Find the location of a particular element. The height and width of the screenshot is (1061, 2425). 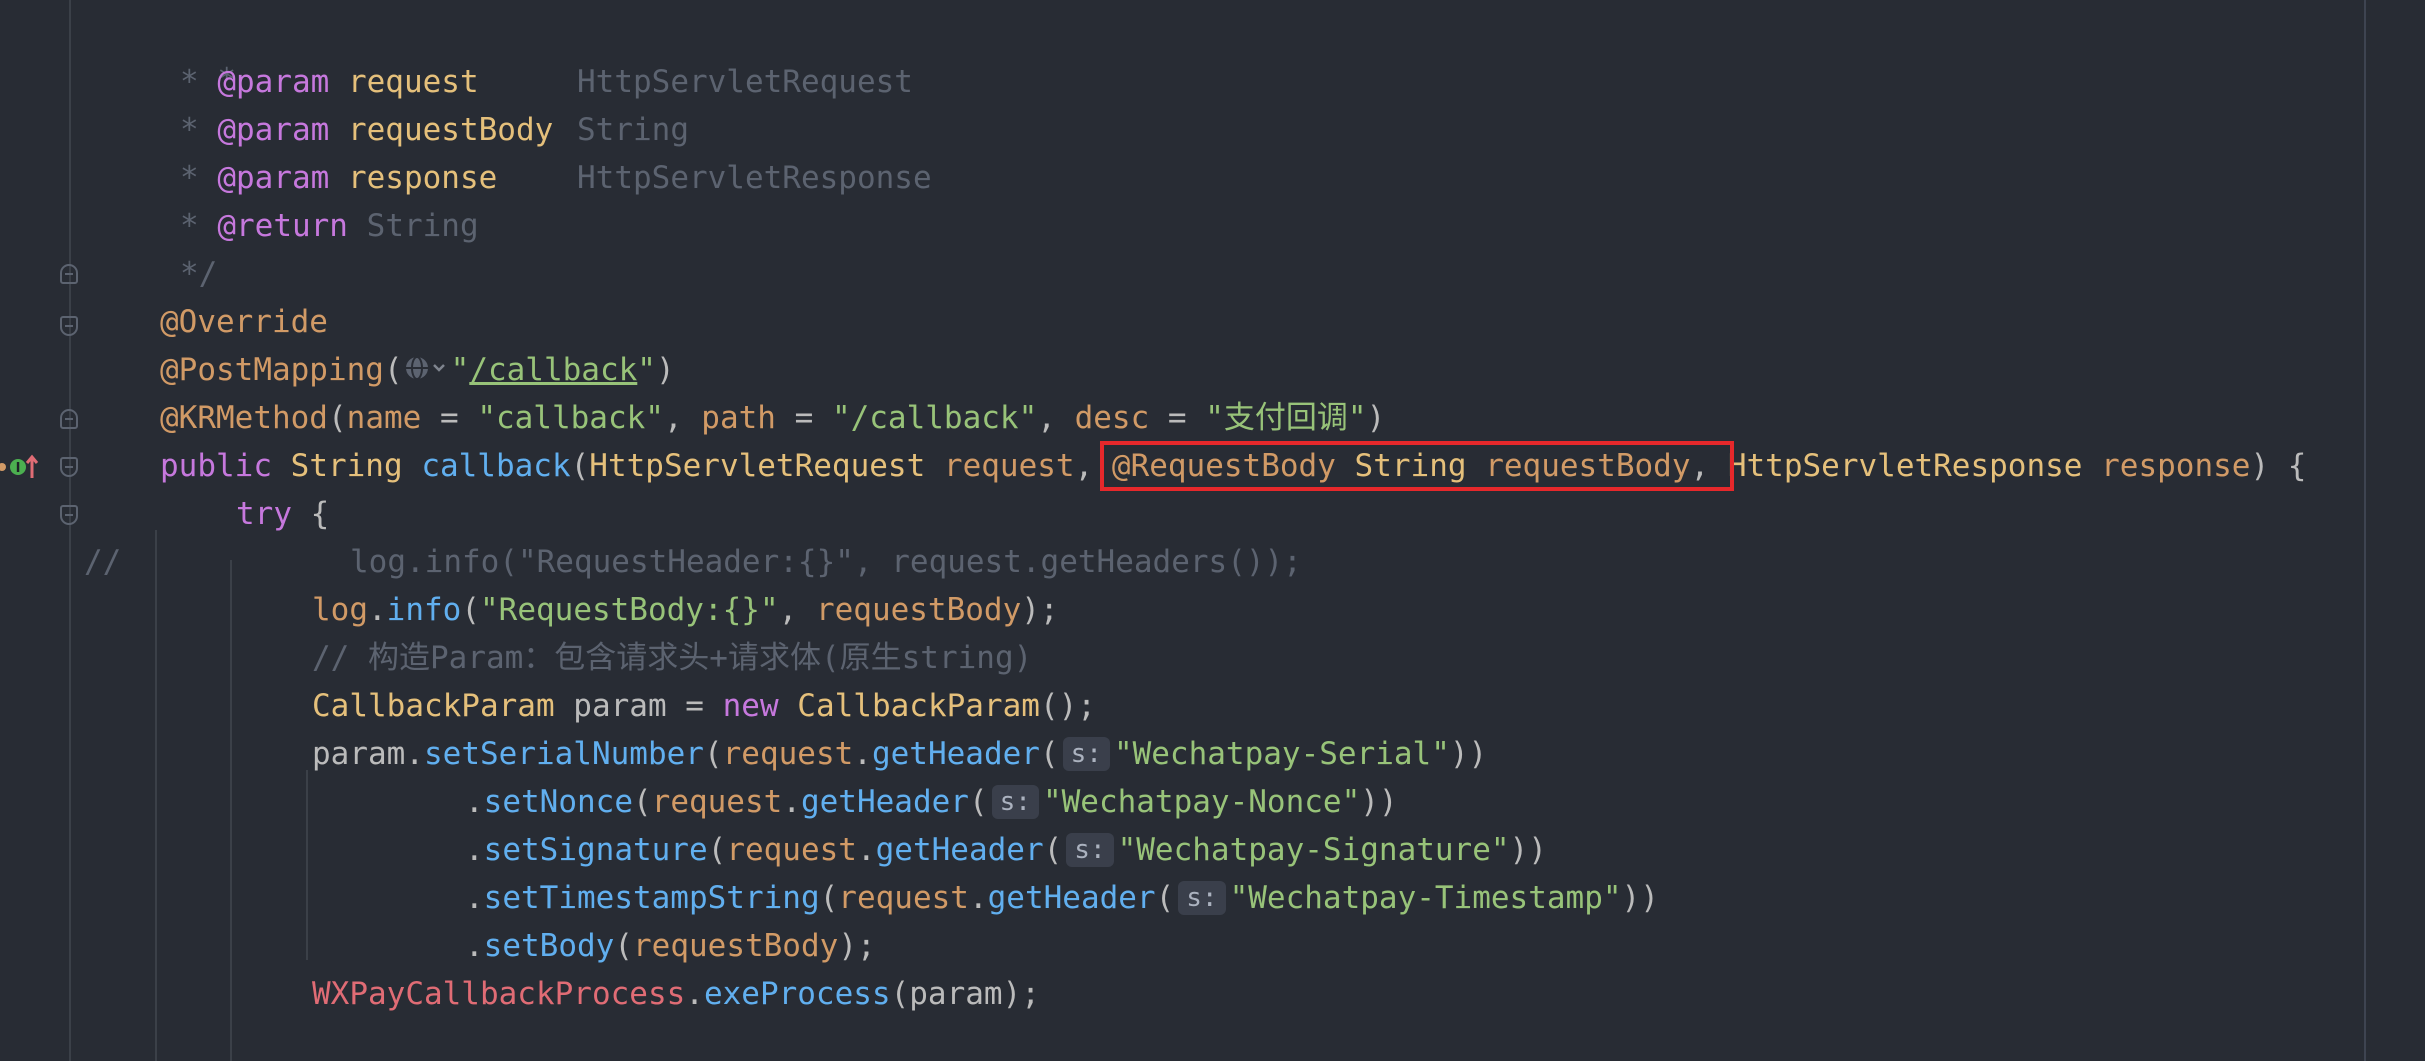

code-line-14: // 构造Param：包含请求头+请求体(原生string) is located at coordinates (672, 658).